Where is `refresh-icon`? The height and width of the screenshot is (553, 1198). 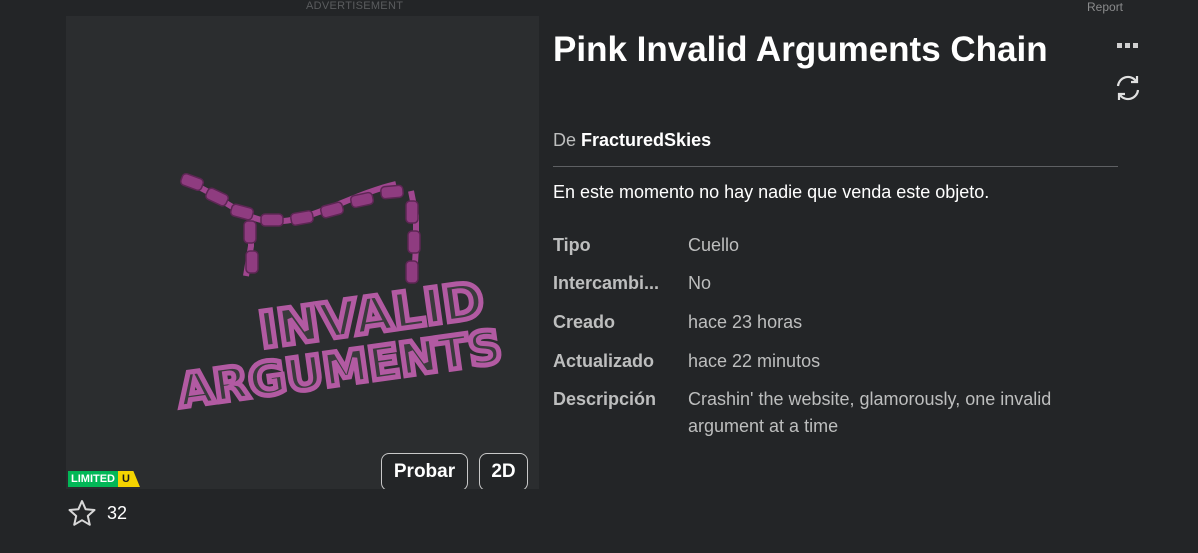
refresh-icon is located at coordinates (1128, 88).